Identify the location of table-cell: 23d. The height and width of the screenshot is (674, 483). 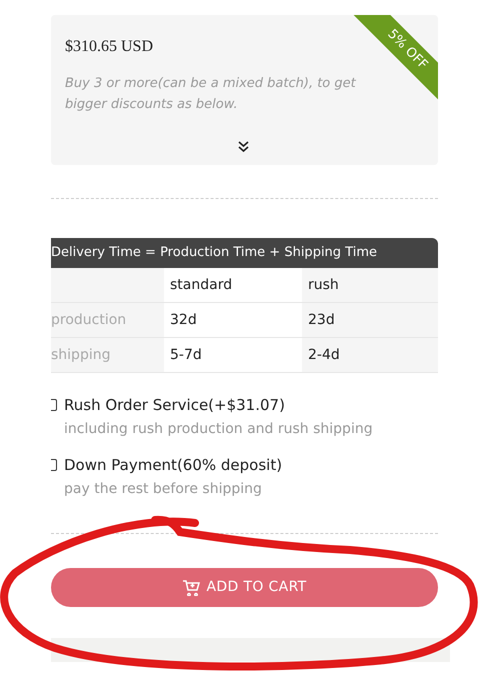
(370, 320).